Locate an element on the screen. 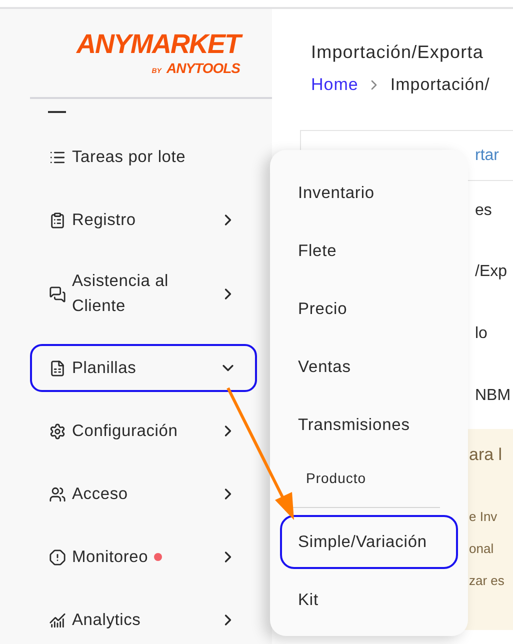 The width and height of the screenshot is (513, 644). file-icon is located at coordinates (57, 368).